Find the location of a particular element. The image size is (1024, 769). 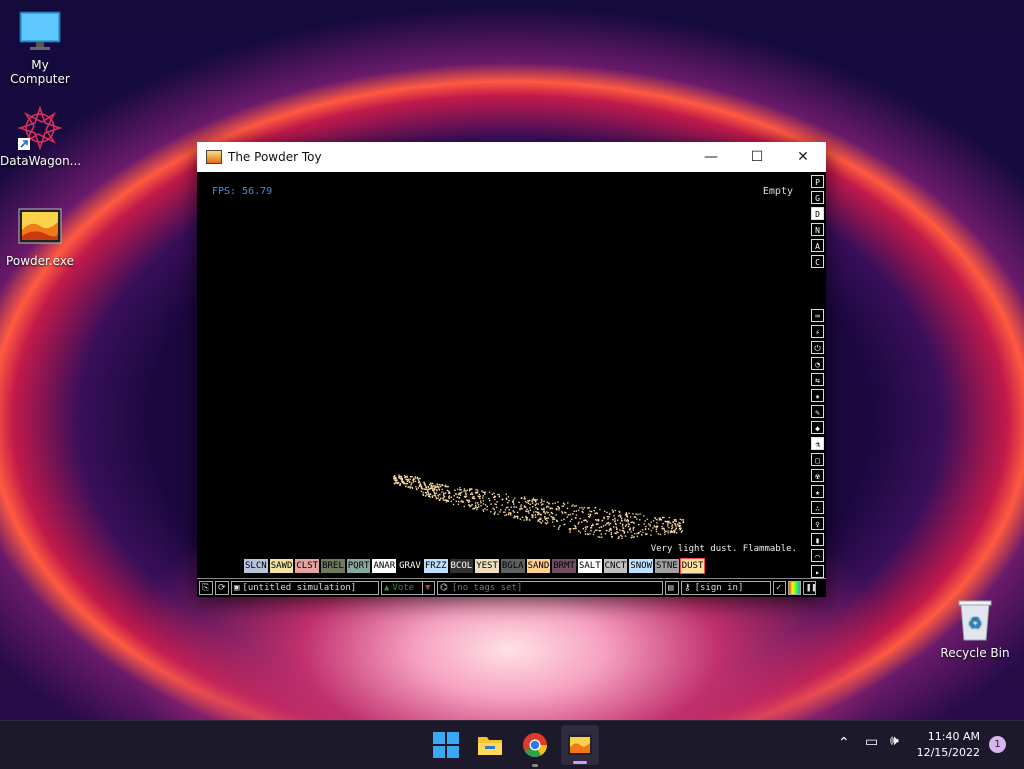

menu-n-button: N is located at coordinates (817, 229).